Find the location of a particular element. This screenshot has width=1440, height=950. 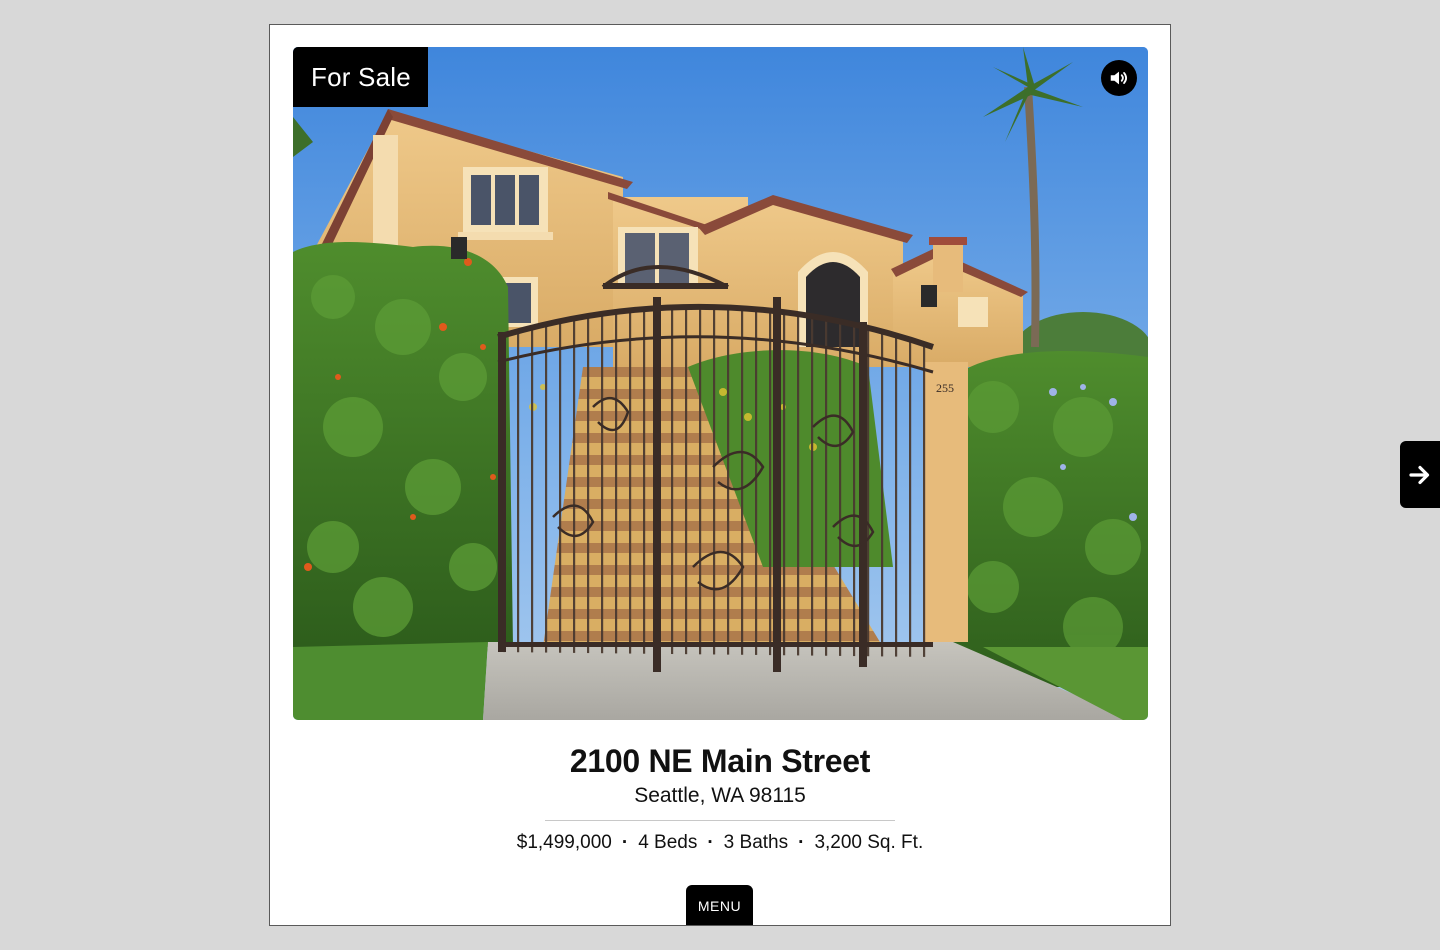

listing-area: 3,200 Sq. Ft. is located at coordinates (869, 842).